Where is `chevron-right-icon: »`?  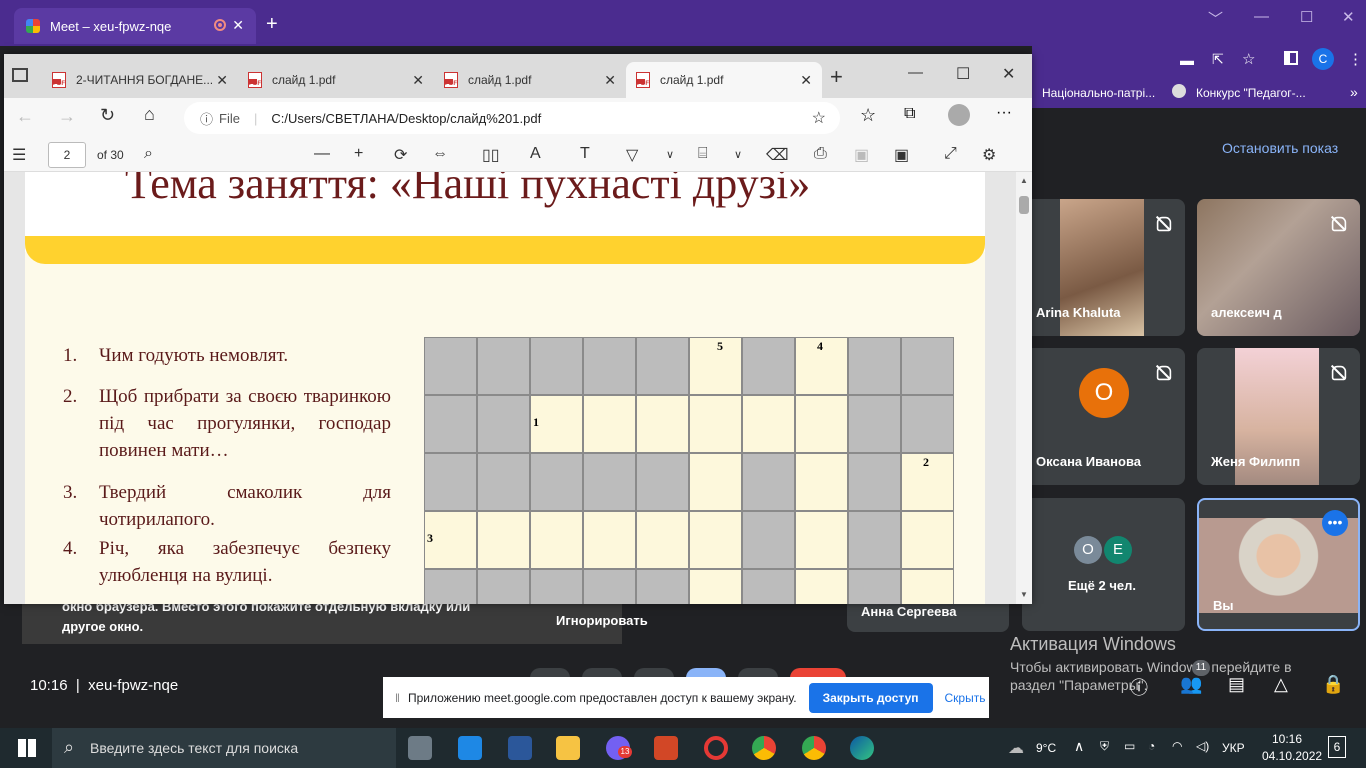
chevron-right-icon: » is located at coordinates (1354, 92).